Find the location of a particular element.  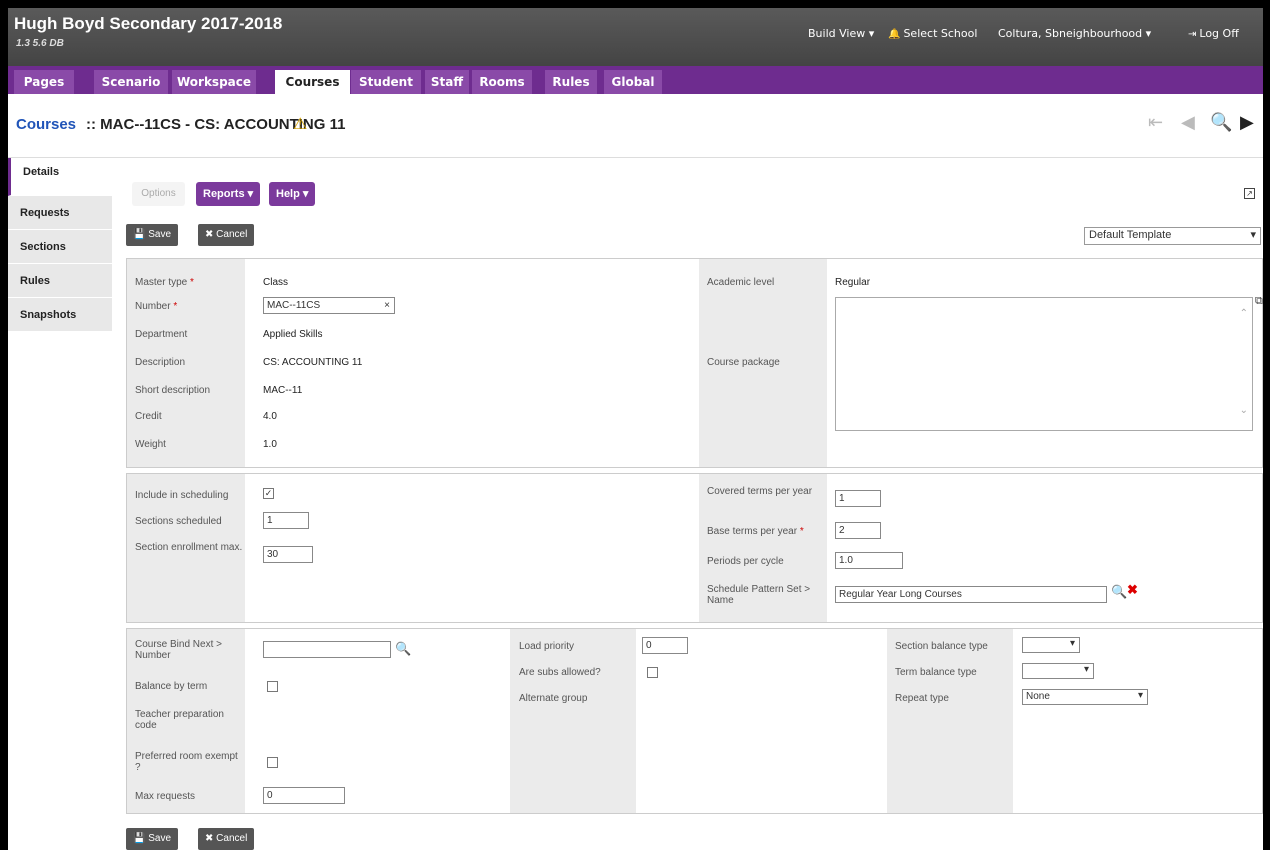

schedule-pattern-field: Regular Year Long Courses is located at coordinates (971, 594).